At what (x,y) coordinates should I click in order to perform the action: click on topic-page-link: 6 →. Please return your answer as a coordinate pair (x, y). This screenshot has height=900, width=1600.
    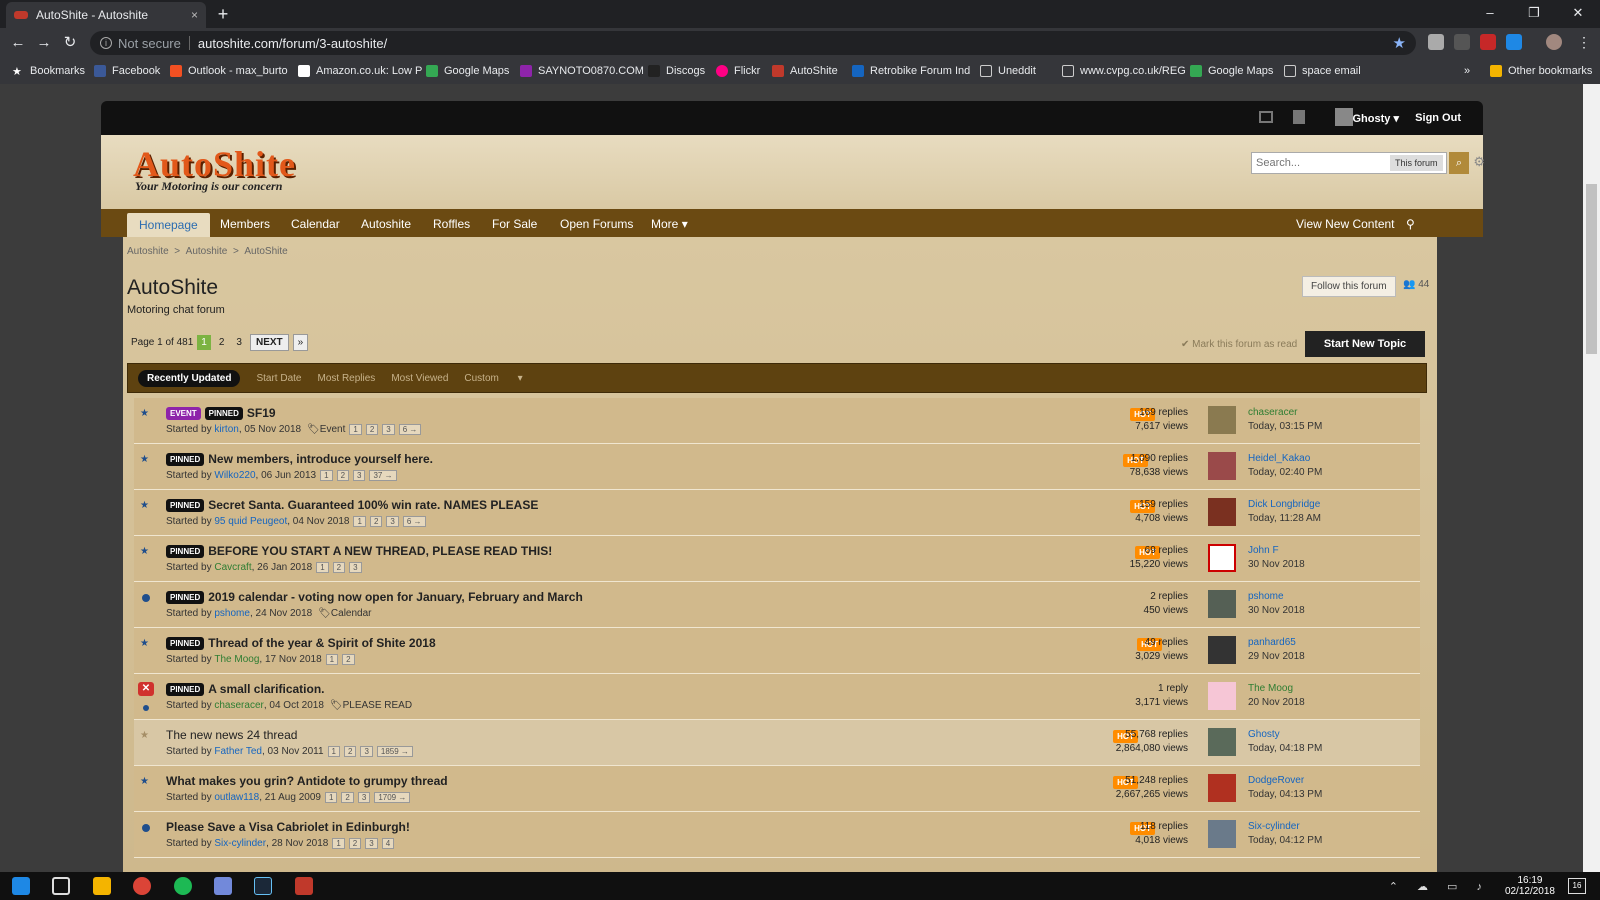
    Looking at the image, I should click on (410, 429).